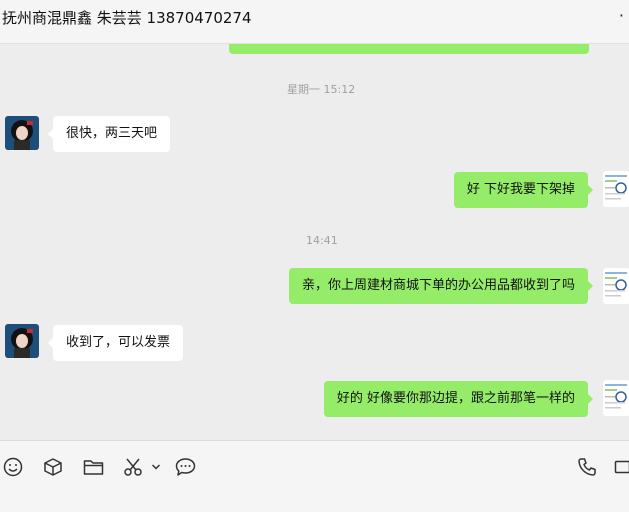 This screenshot has height=512, width=629. I want to click on outgoing-message: 好 下好我要下架掉, so click(523, 190).